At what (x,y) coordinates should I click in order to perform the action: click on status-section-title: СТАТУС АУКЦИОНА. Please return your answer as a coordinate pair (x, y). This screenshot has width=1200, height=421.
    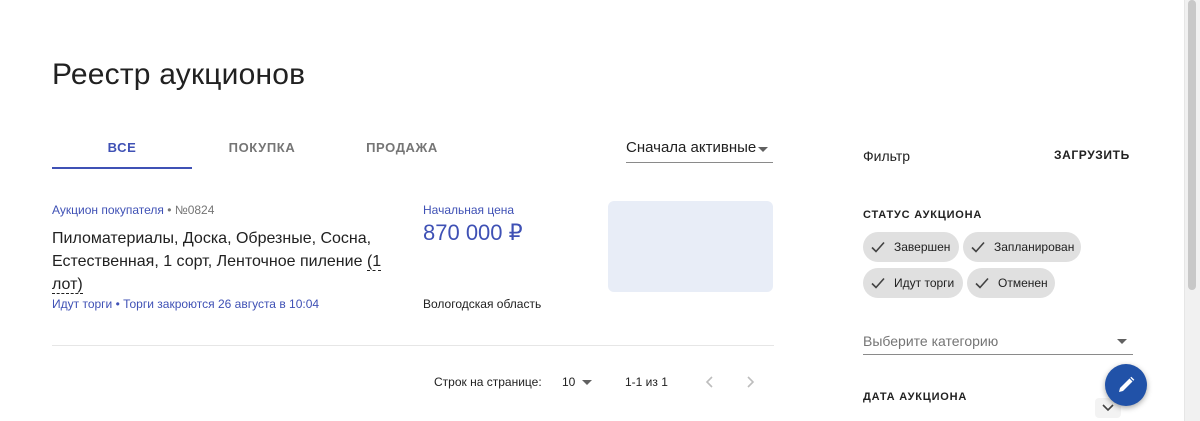
    Looking at the image, I should click on (923, 215).